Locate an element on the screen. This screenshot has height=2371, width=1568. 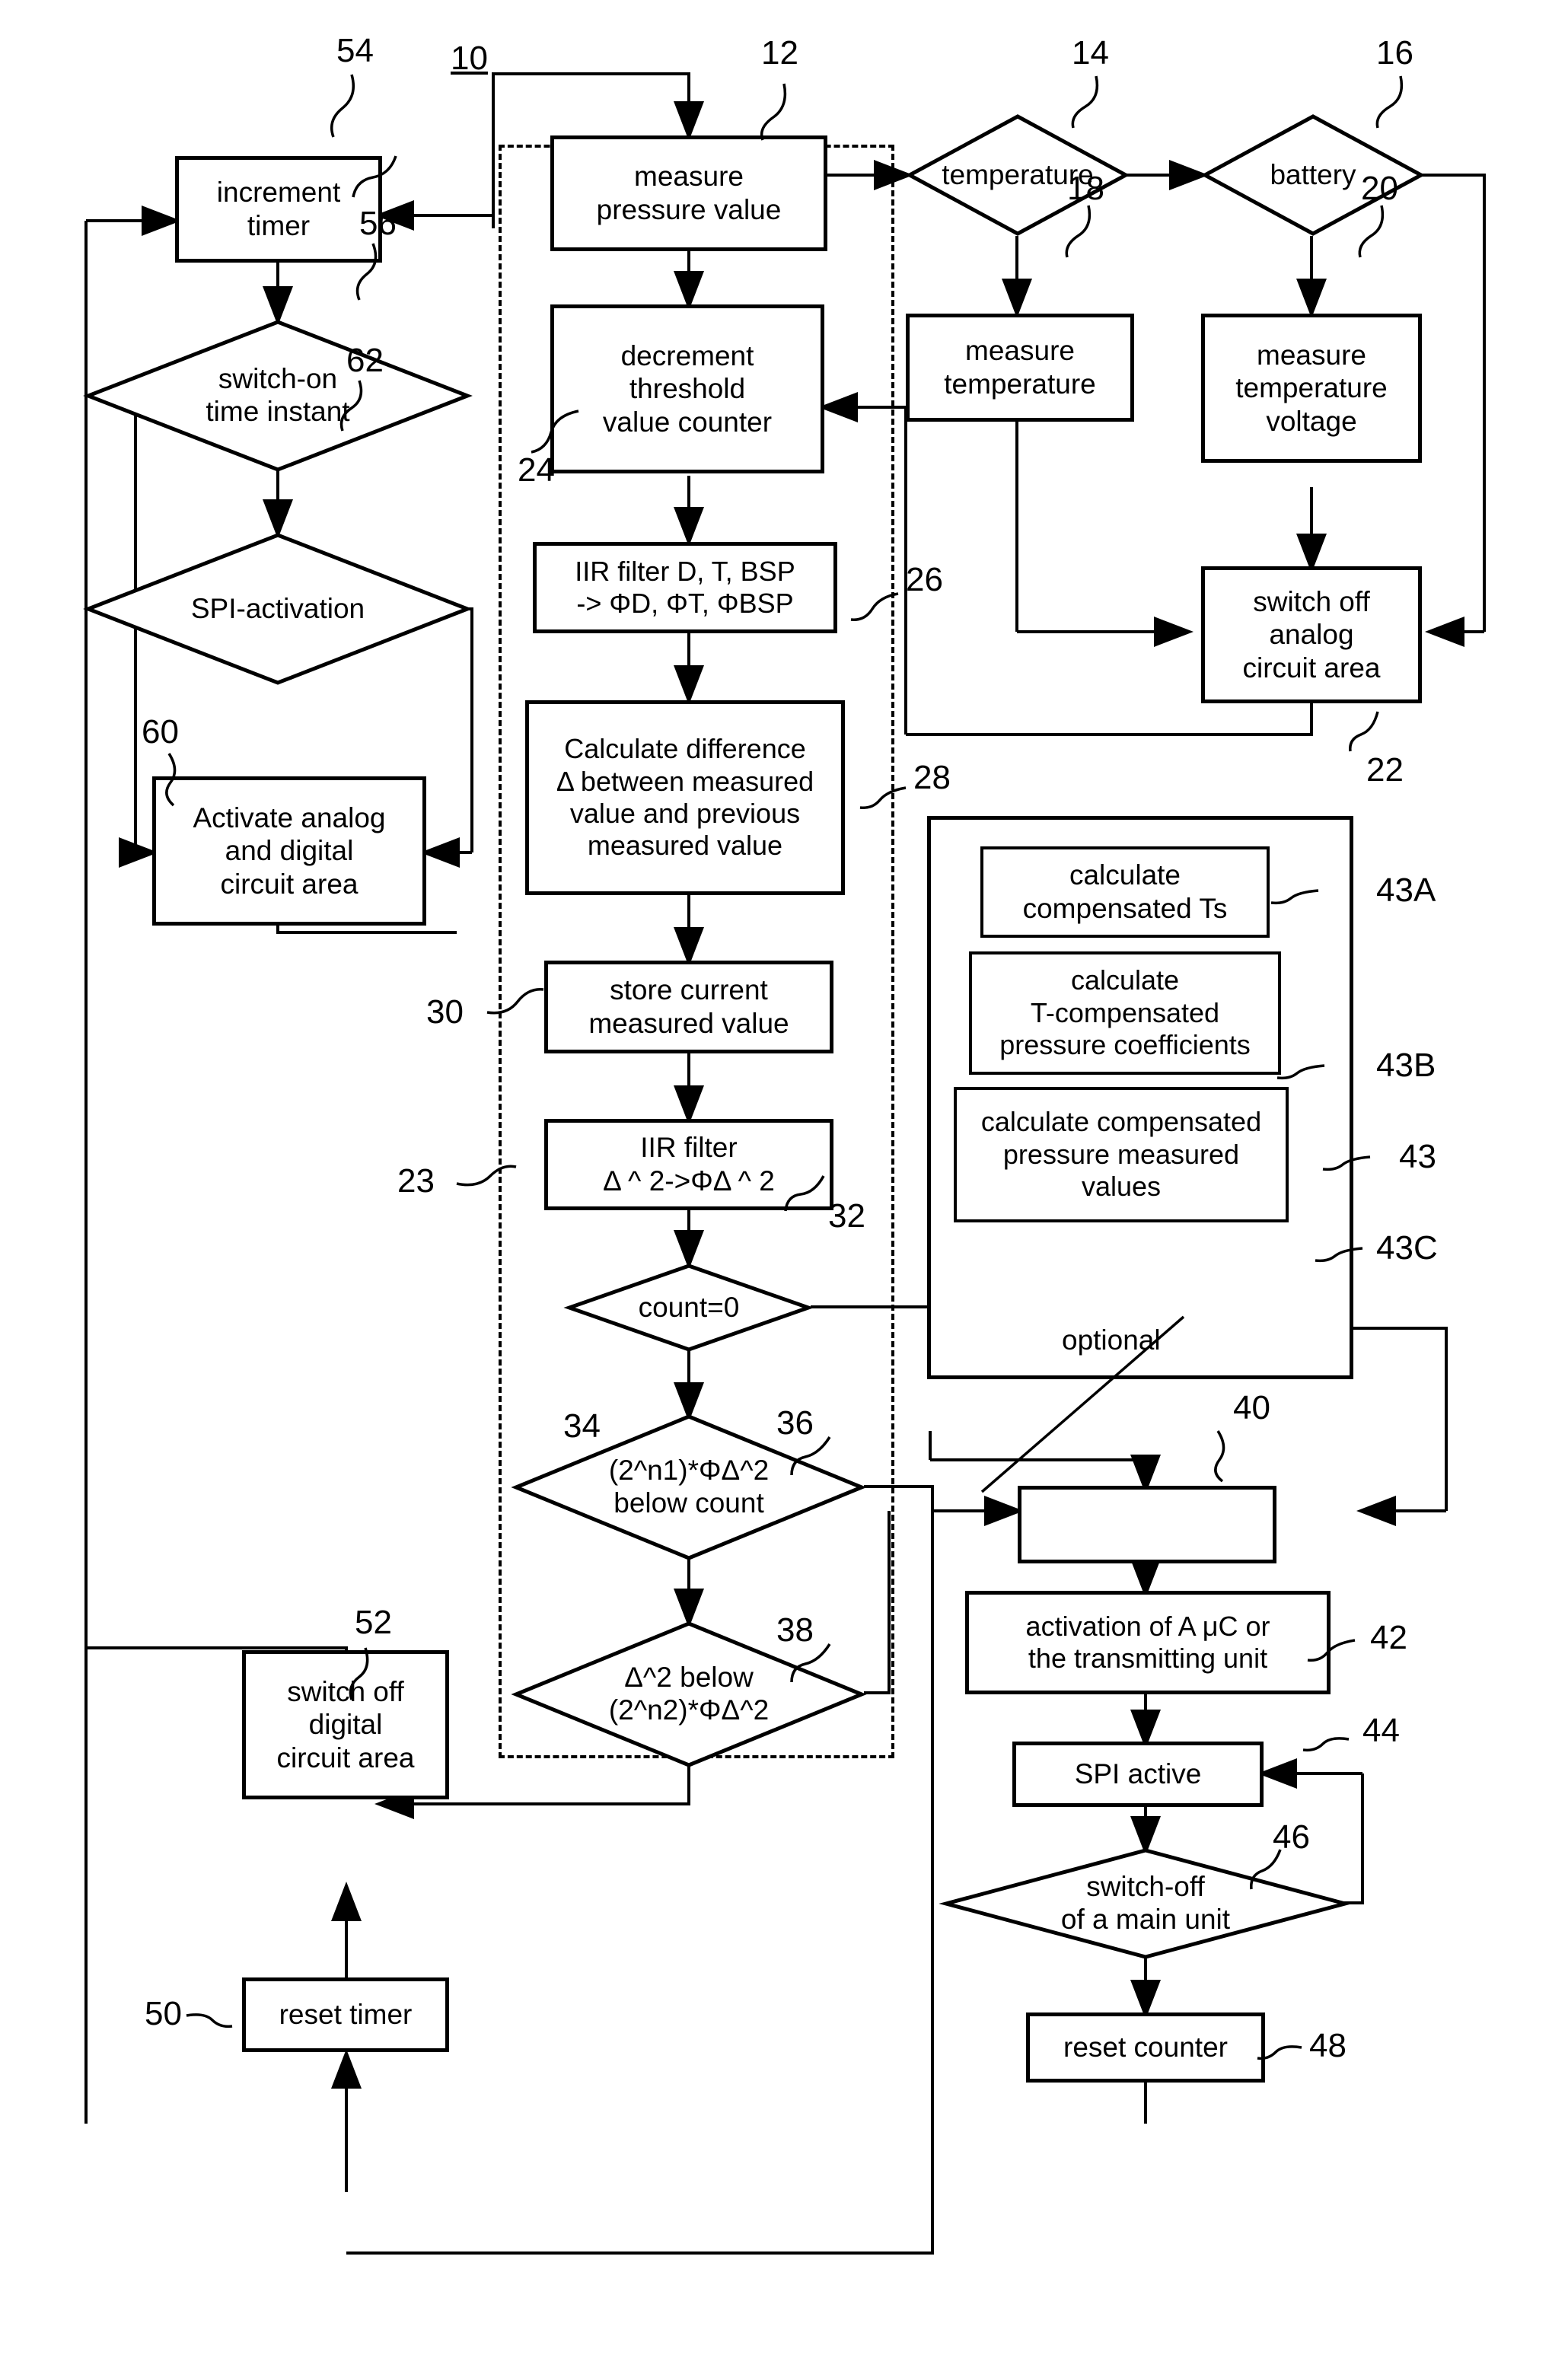
ref-22: 22 is located at coordinates (1385, 770).